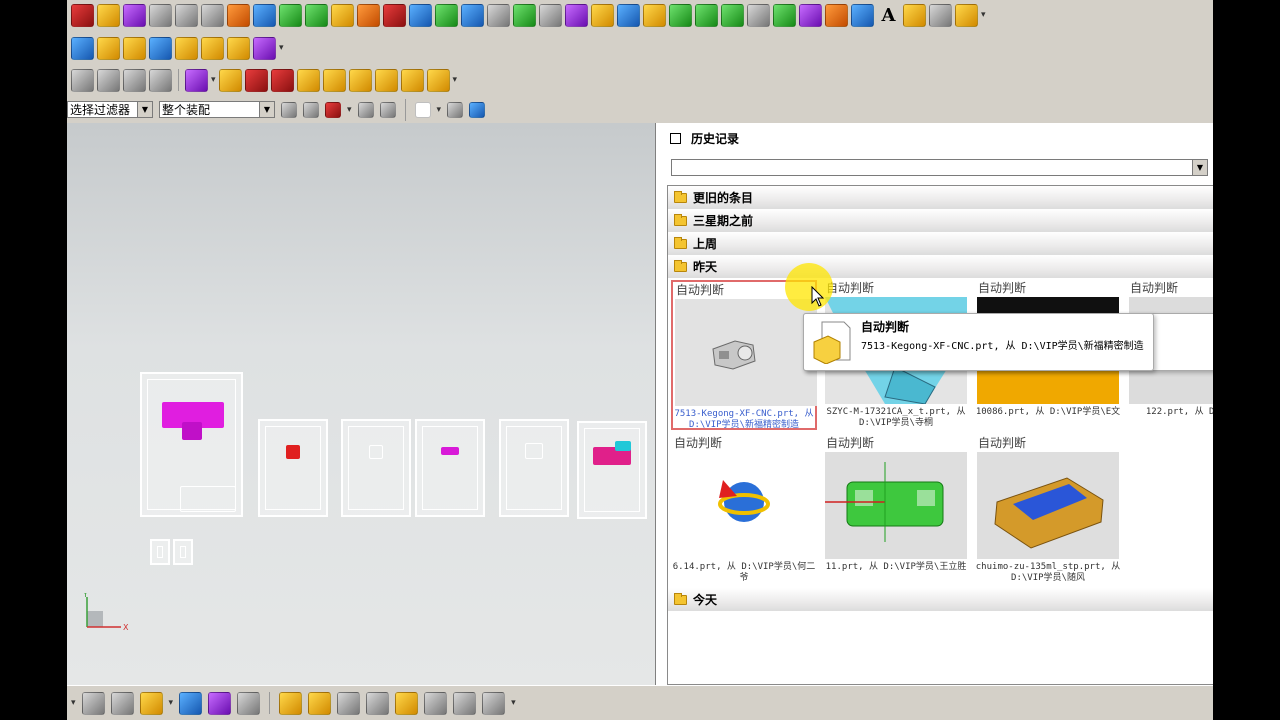 The image size is (1280, 720). I want to click on cube-display-icon, so click(494, 703).